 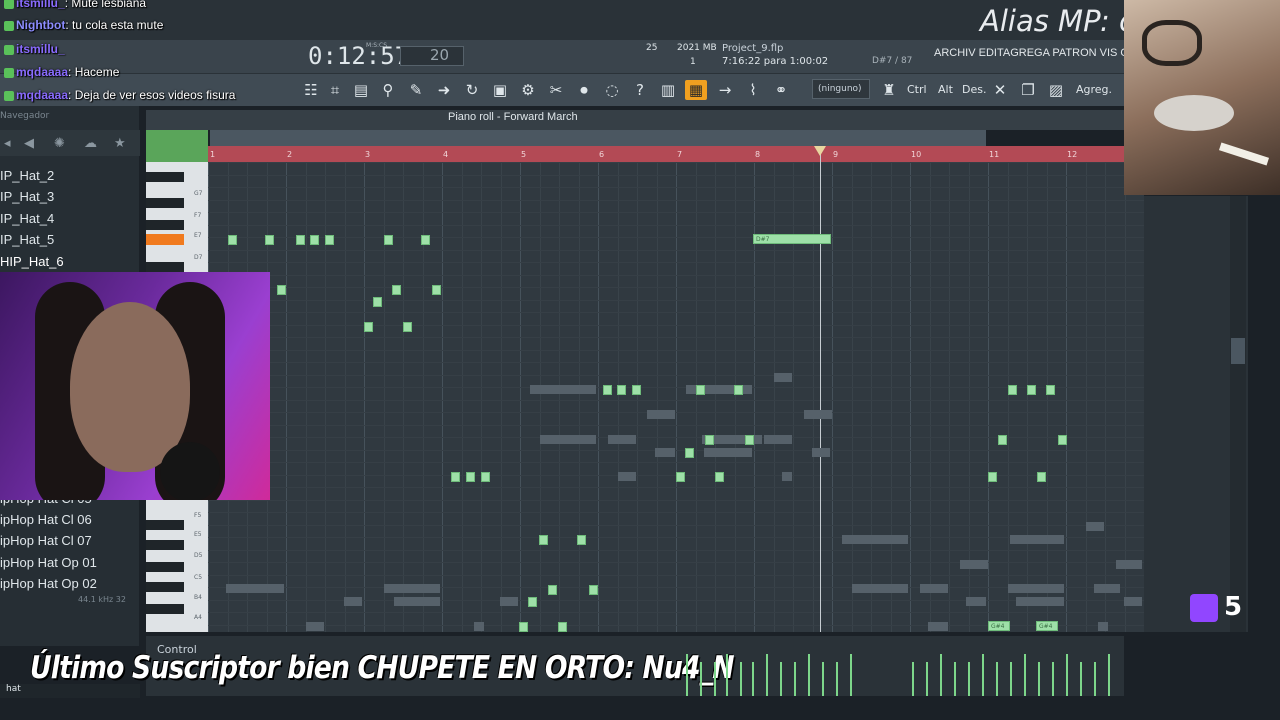 What do you see at coordinates (90, 143) in the screenshot?
I see `cloud-icon: ☁` at bounding box center [90, 143].